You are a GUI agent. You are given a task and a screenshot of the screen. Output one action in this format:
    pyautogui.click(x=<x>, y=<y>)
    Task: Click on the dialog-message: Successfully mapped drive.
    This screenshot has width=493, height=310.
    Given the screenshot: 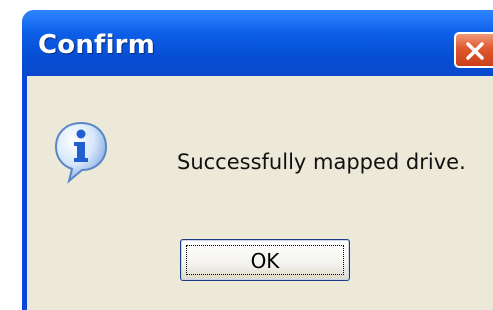 What is the action you would take?
    pyautogui.click(x=321, y=162)
    